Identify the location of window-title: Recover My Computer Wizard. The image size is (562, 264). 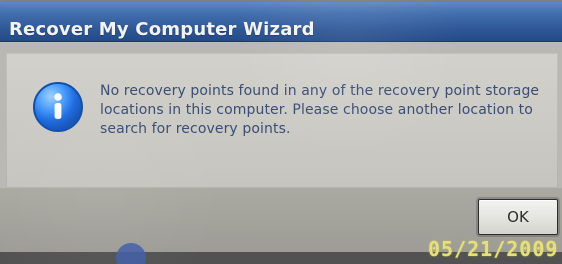
(162, 29).